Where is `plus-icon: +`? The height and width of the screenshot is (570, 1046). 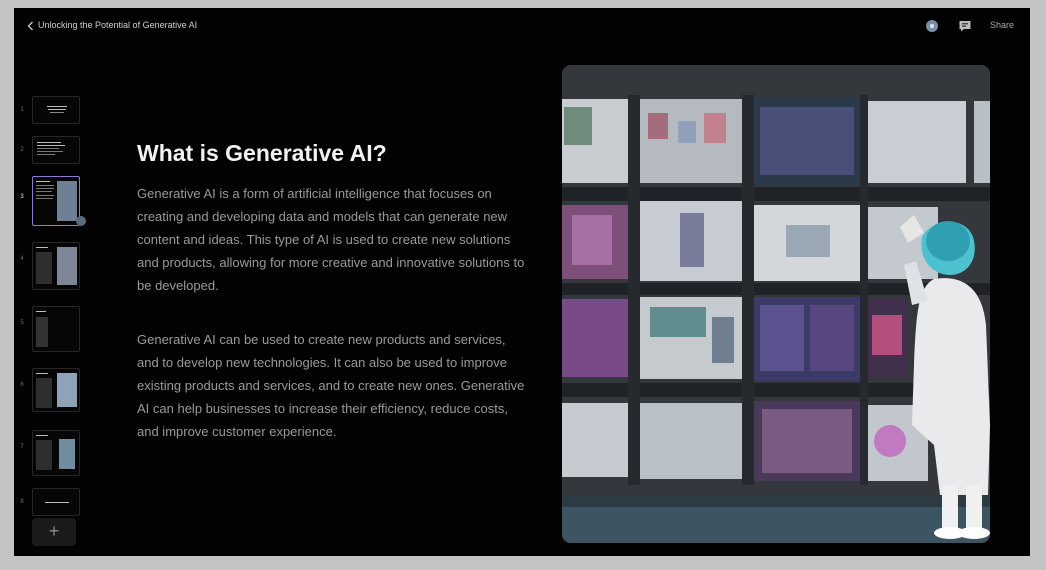 plus-icon: + is located at coordinates (54, 531).